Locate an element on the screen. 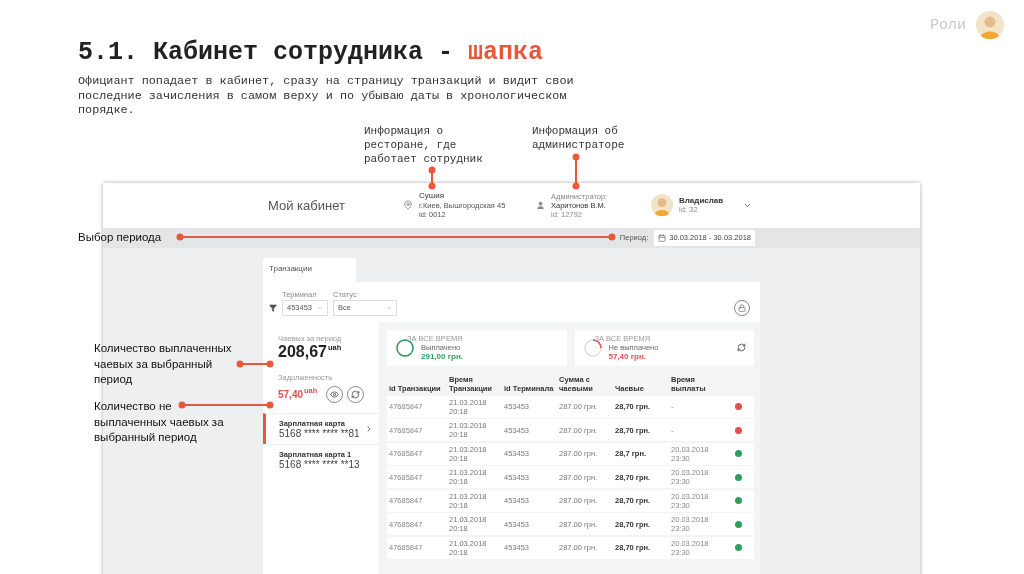  tips-amount: 208,67 is located at coordinates (302, 351).